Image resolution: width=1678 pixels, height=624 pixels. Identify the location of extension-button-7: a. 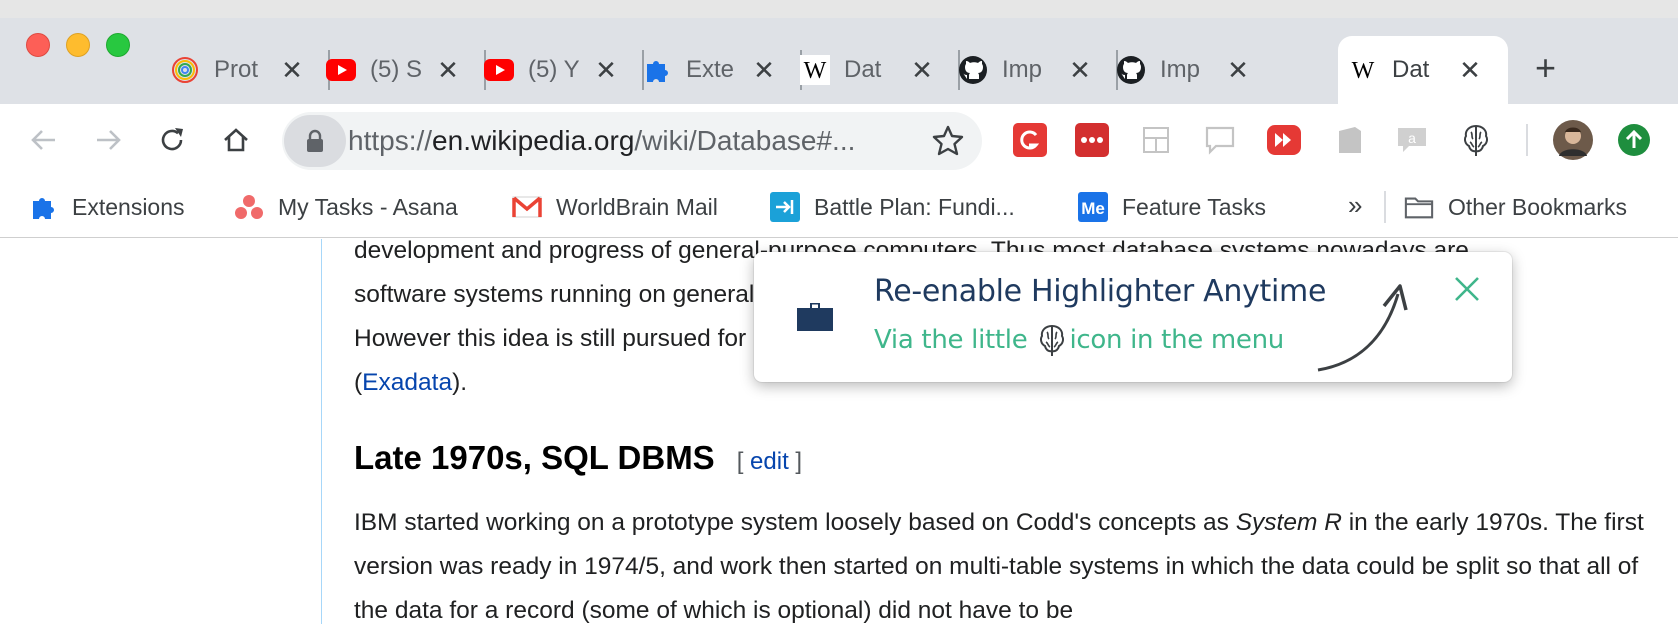
(1412, 140).